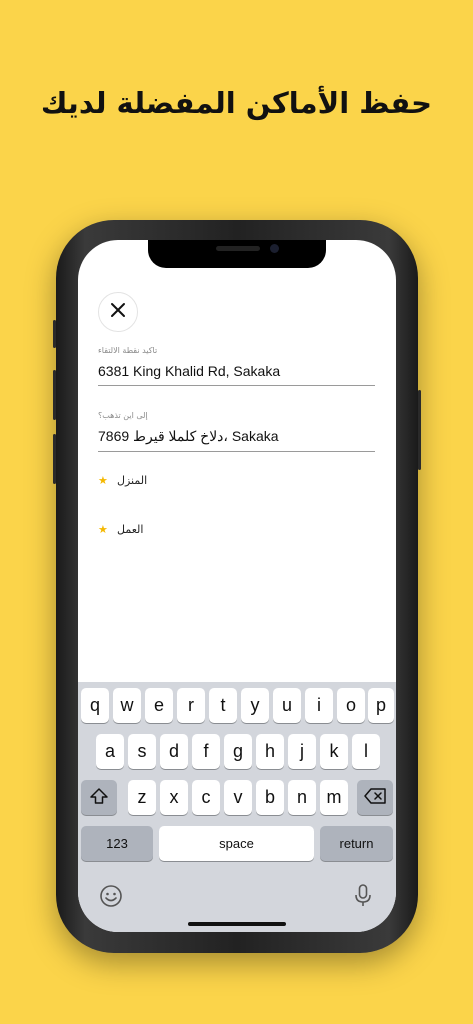 Image resolution: width=473 pixels, height=1024 pixels. I want to click on key-f: f, so click(206, 751).